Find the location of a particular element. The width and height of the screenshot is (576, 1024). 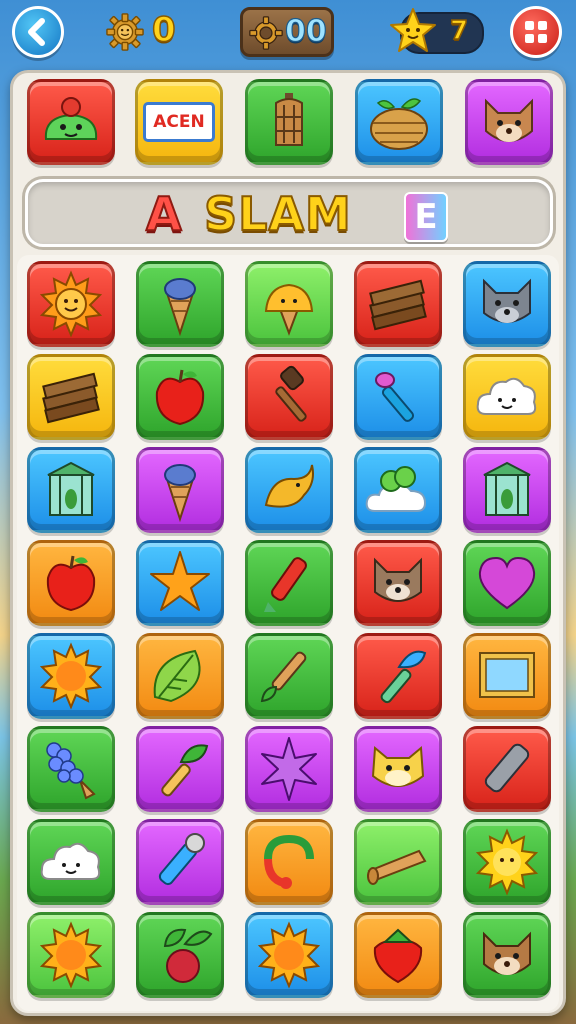

word-display: A SLAM E is located at coordinates (289, 213).